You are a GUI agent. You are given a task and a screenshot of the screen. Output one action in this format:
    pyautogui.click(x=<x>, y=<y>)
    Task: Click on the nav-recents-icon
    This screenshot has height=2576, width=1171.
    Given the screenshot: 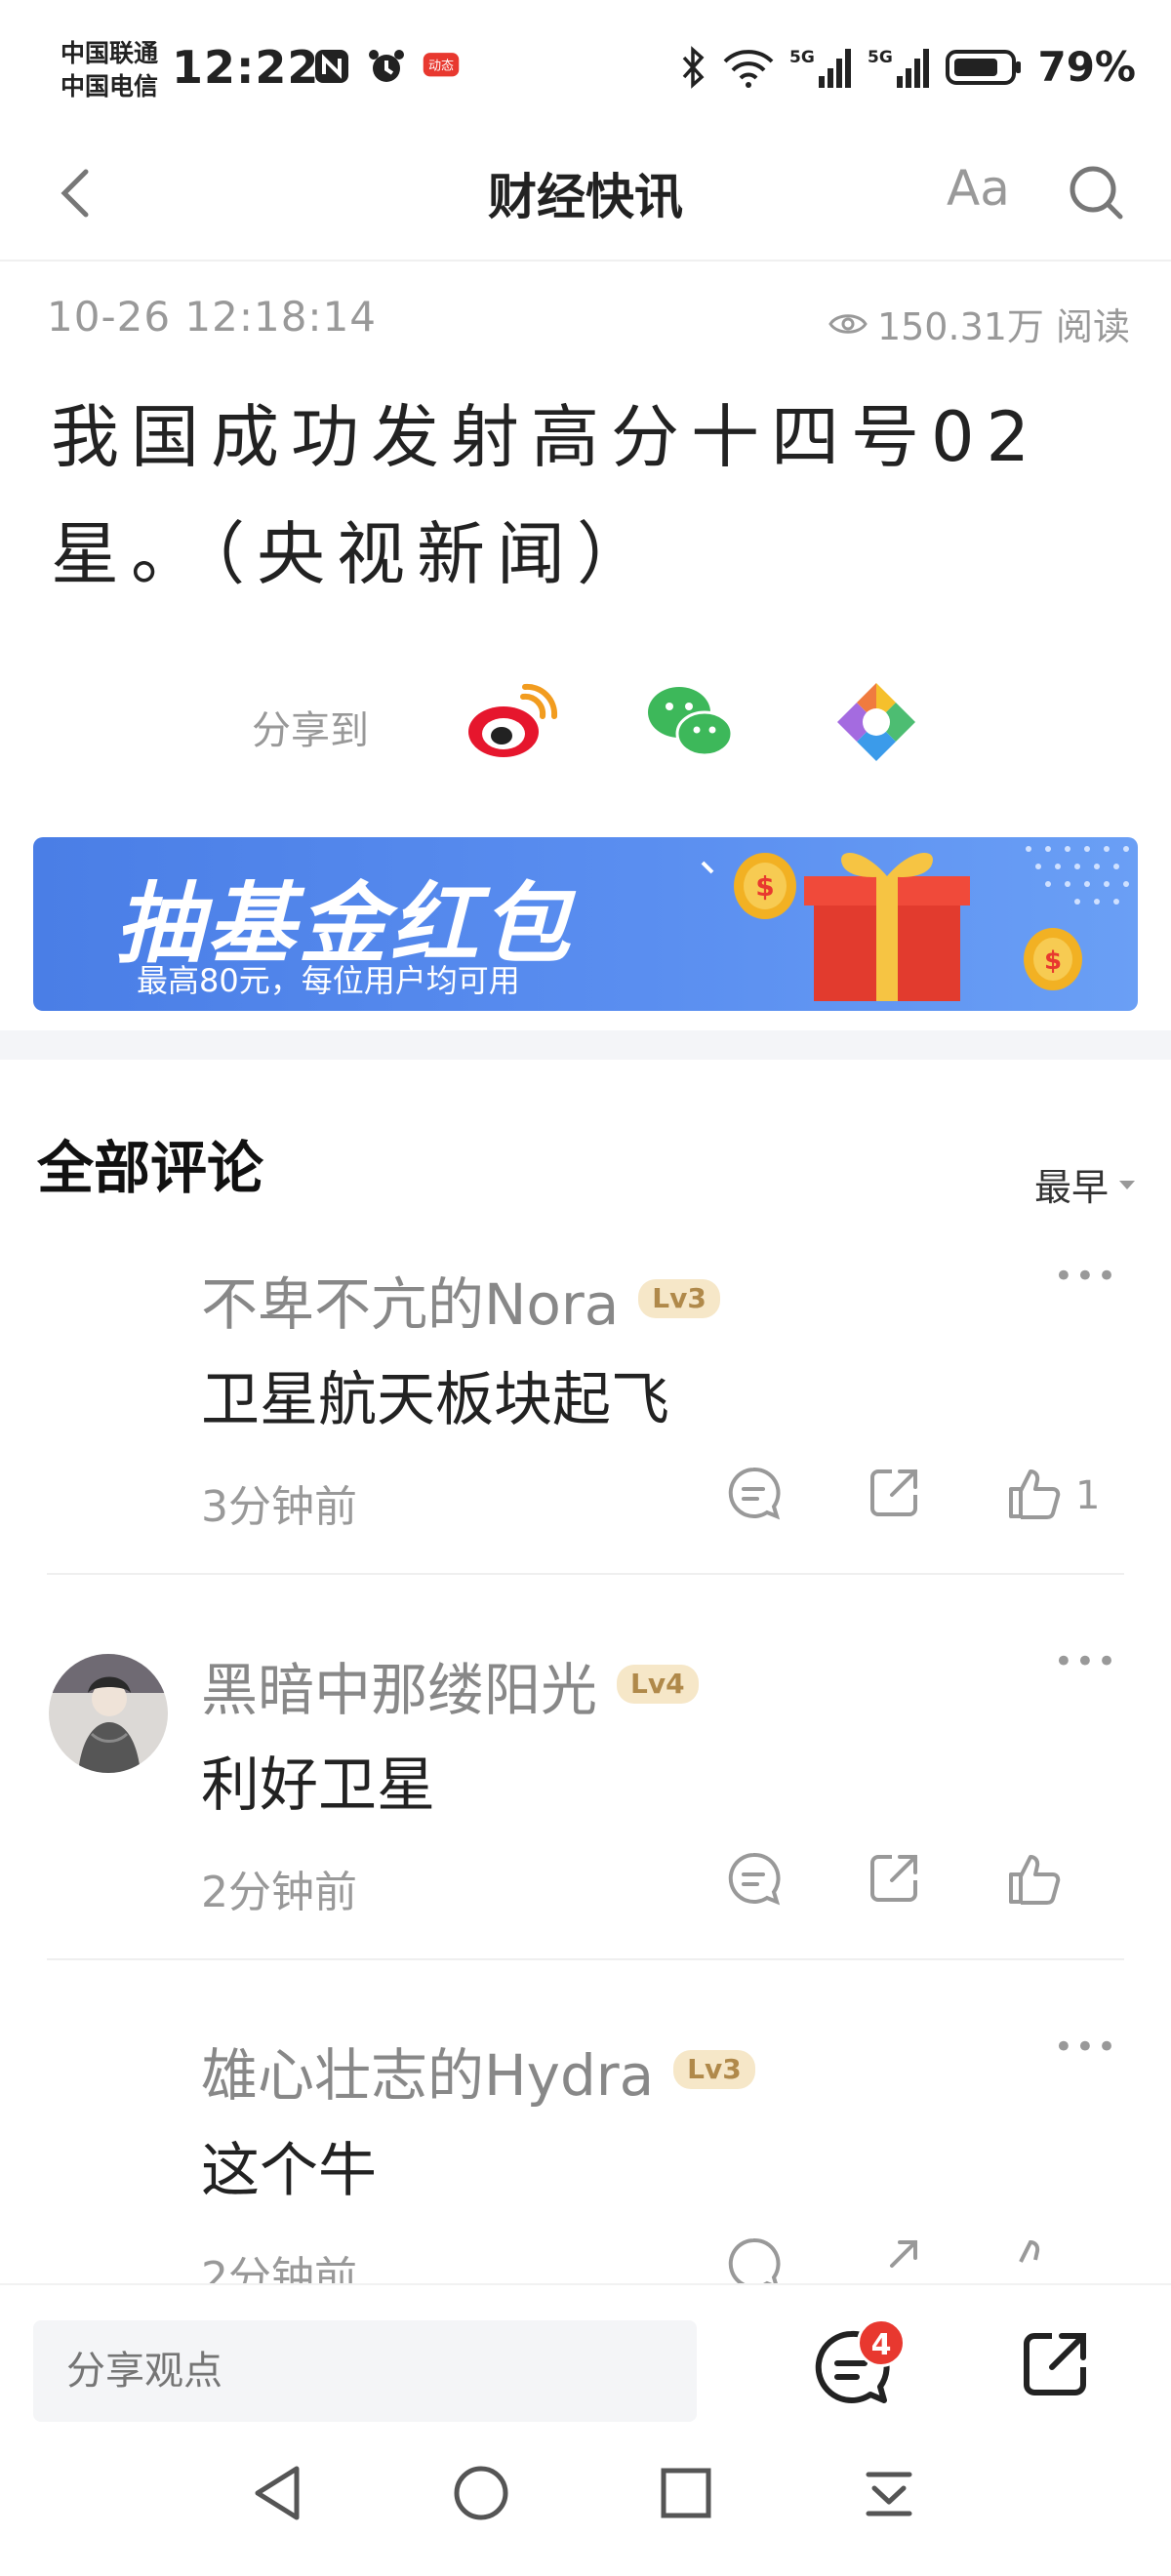 What is the action you would take?
    pyautogui.click(x=686, y=2493)
    